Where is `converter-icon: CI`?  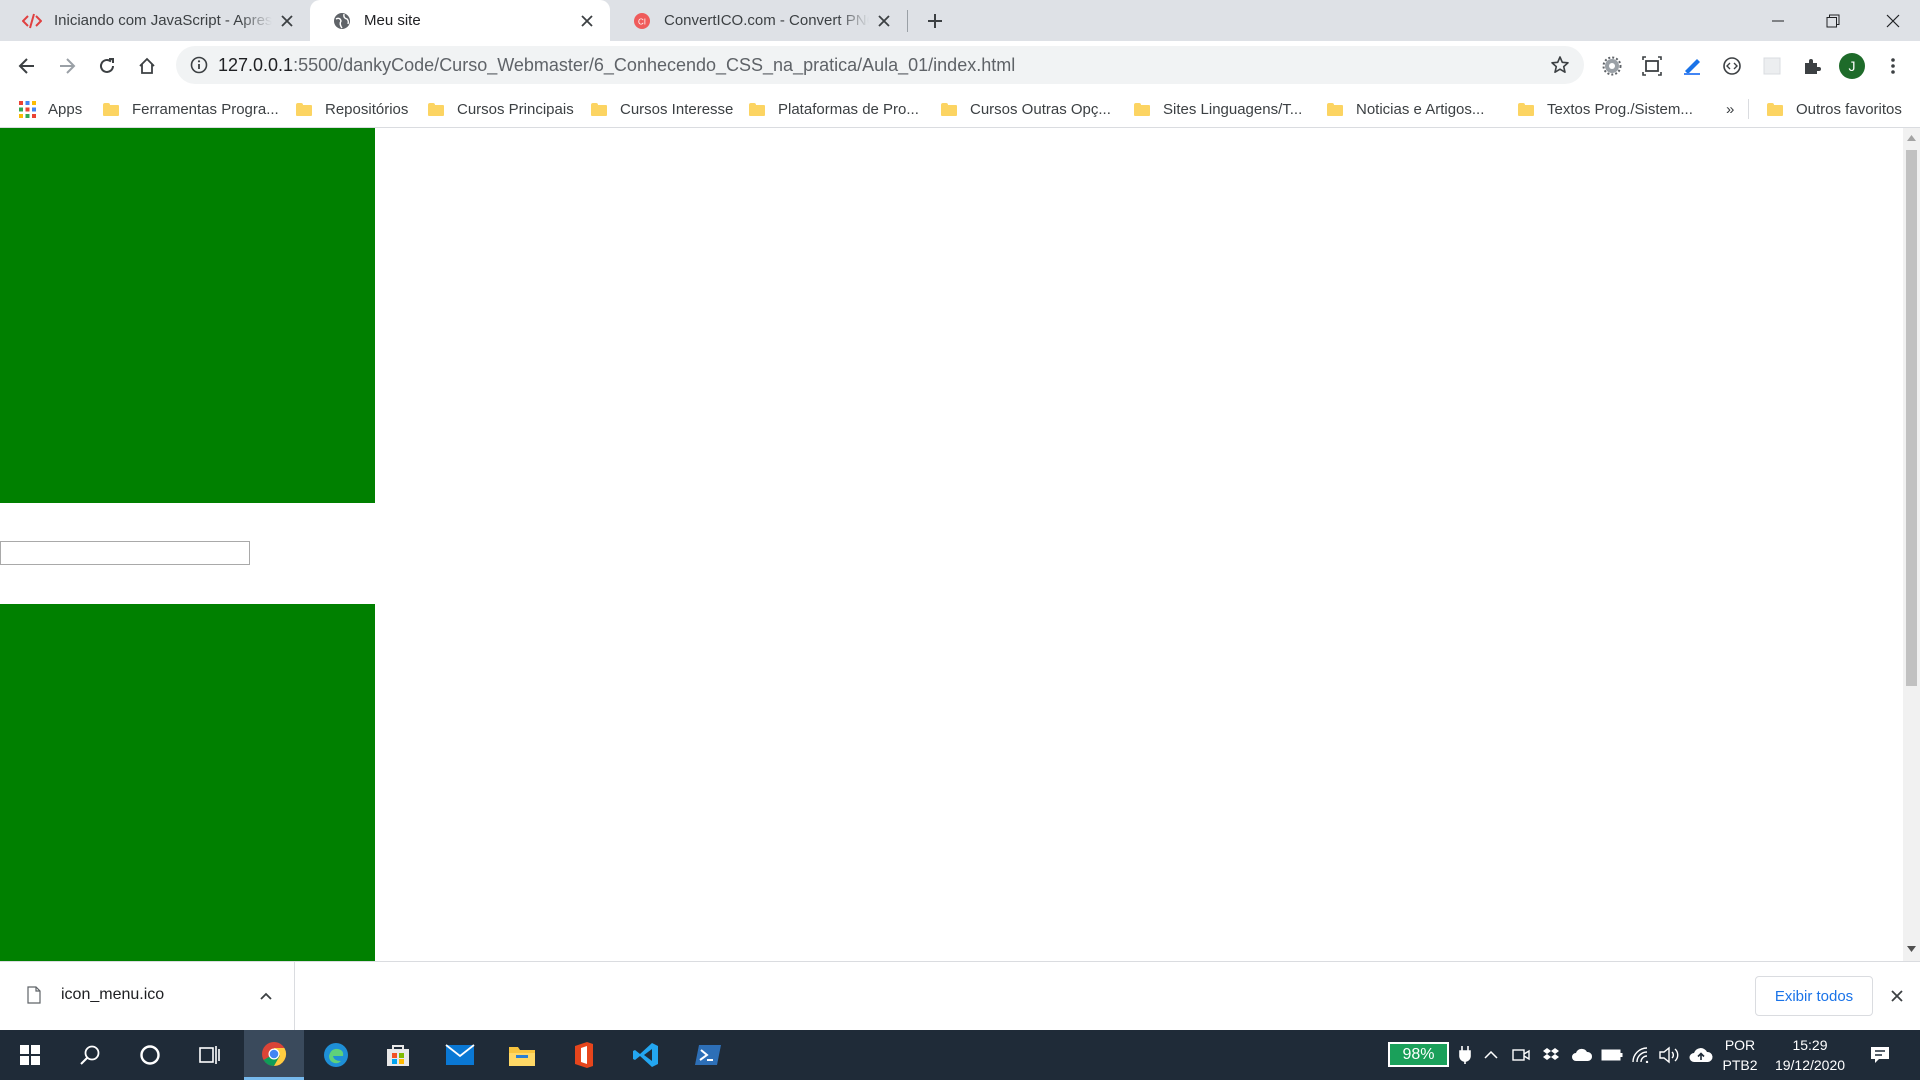
converter-icon: CI is located at coordinates (642, 21).